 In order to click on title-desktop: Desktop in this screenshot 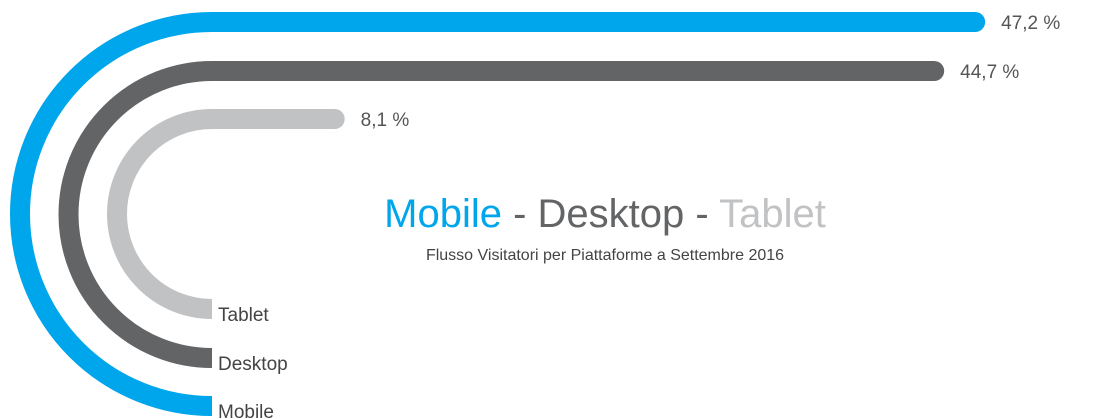, I will do `click(611, 214)`.